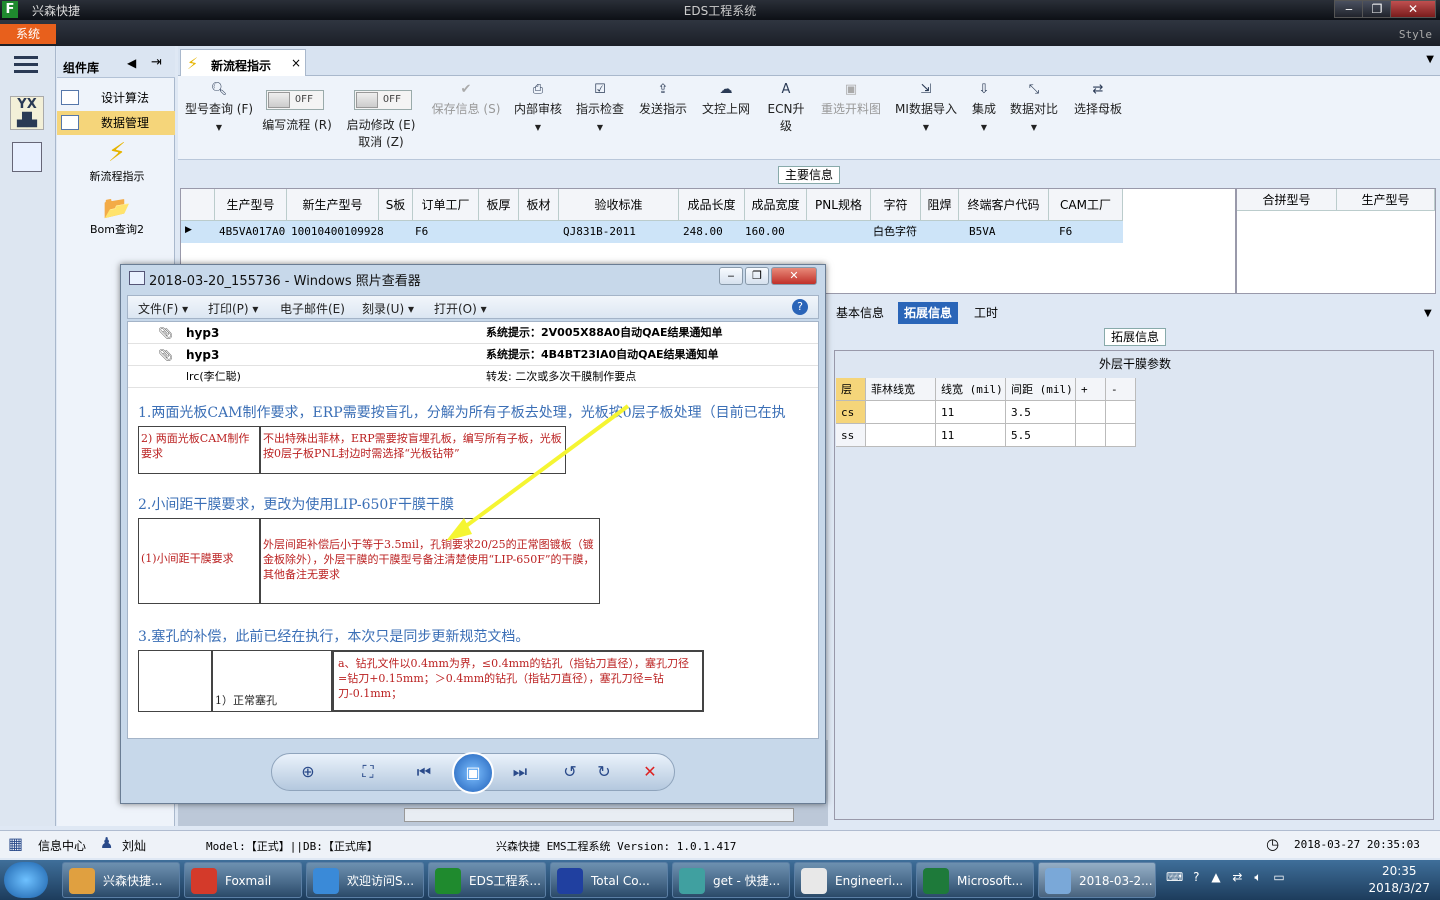 The height and width of the screenshot is (900, 1440). I want to click on table-cell: 11, so click(971, 412).